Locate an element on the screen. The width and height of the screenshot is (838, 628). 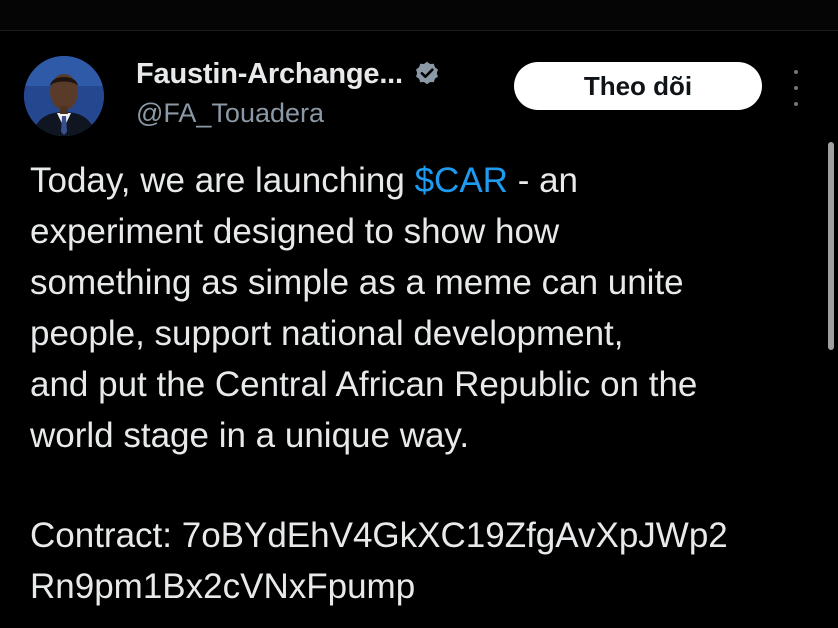
cashtag-link: $CAR is located at coordinates (461, 180).